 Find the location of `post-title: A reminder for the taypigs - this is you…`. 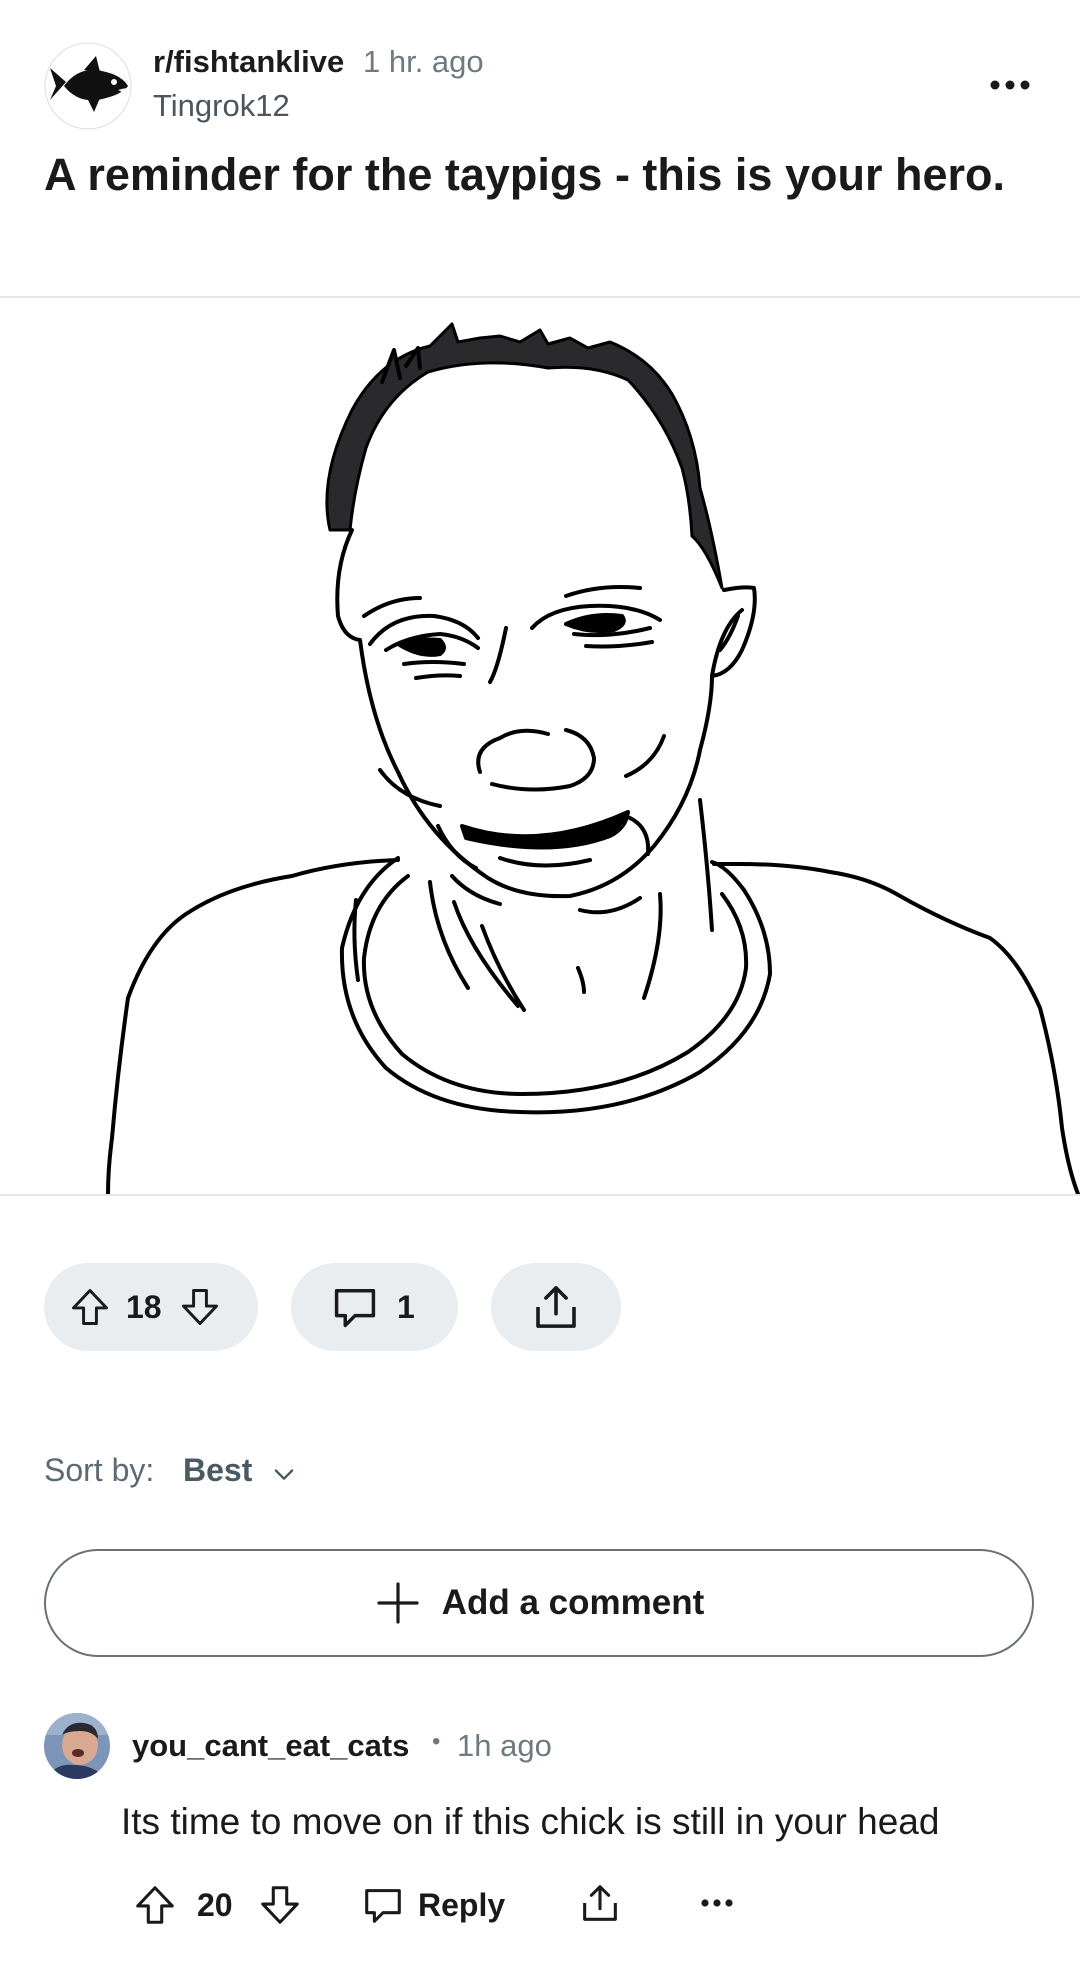

post-title: A reminder for the taypigs - this is you… is located at coordinates (524, 174).